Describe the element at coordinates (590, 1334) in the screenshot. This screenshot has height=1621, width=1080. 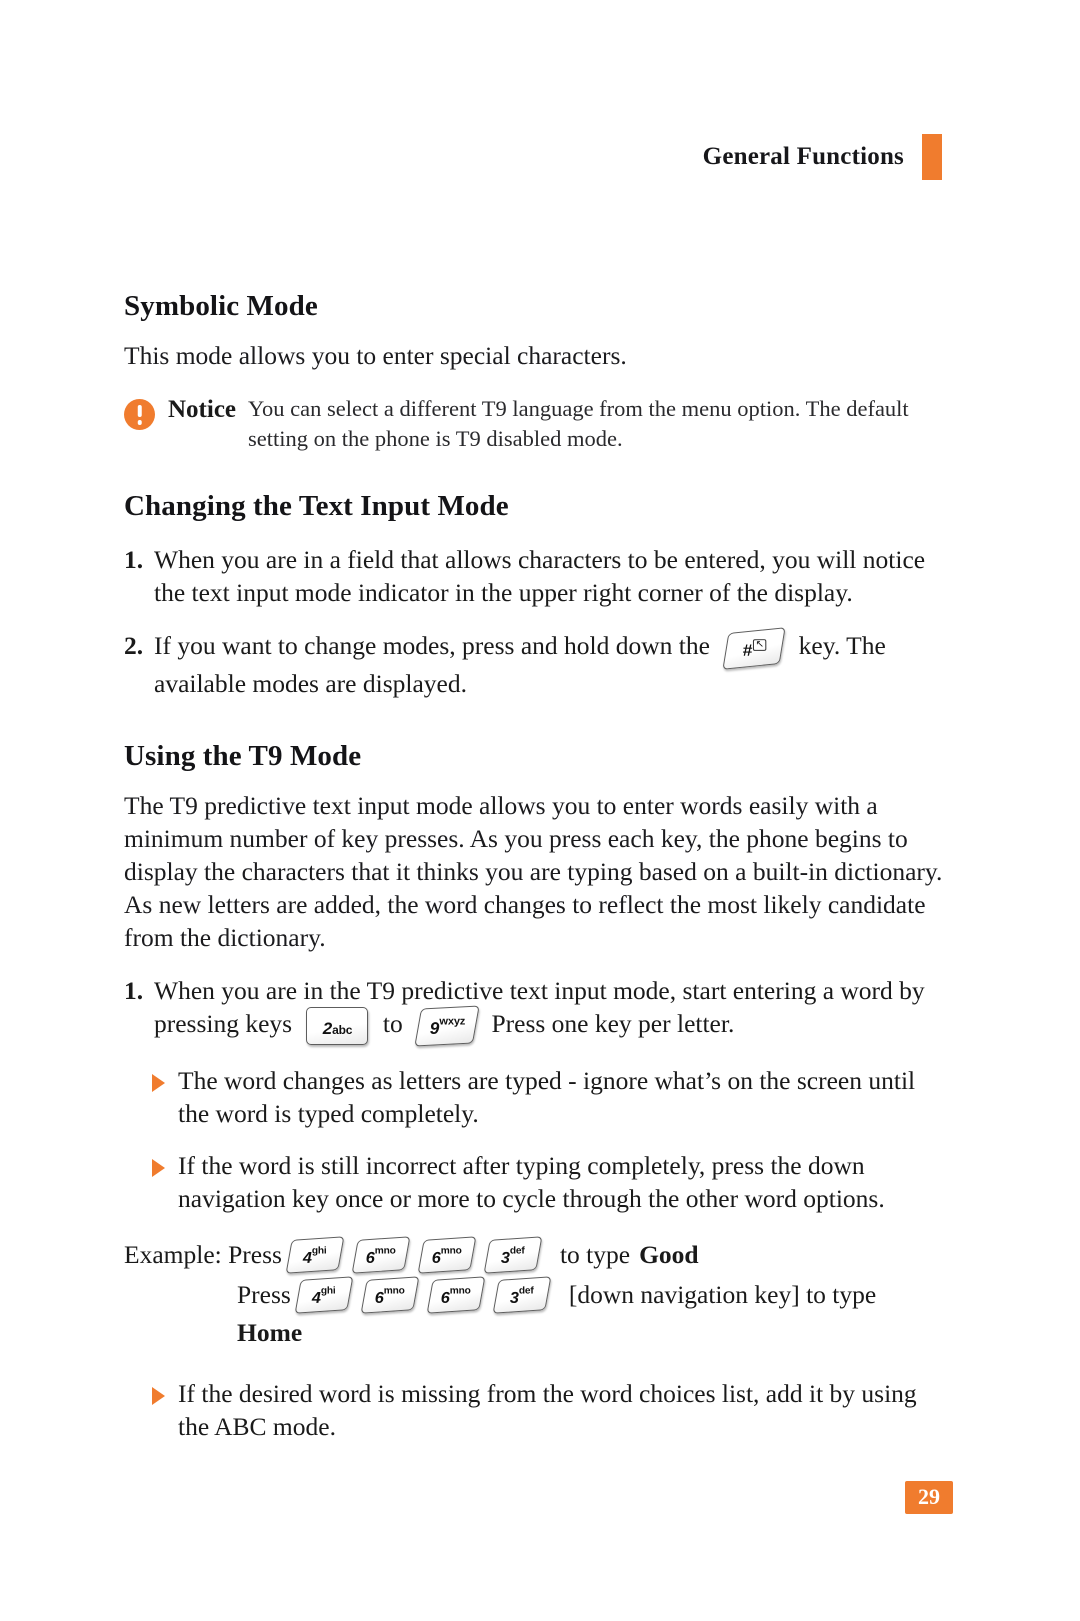
I see `example-row-home-word: Home` at that location.